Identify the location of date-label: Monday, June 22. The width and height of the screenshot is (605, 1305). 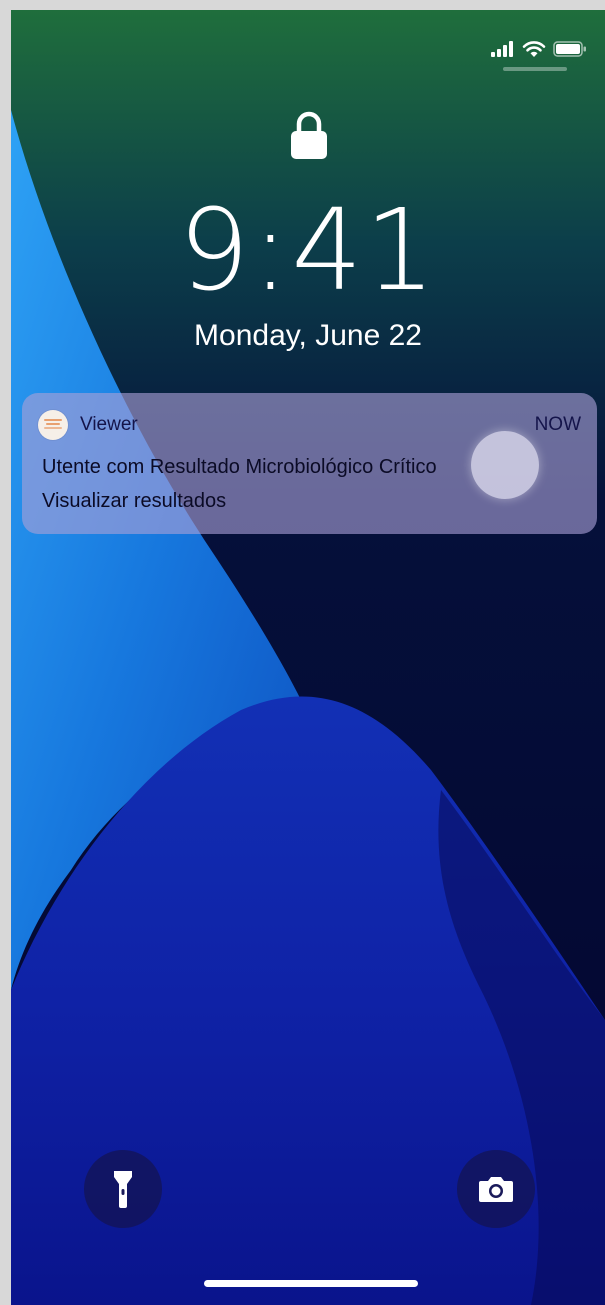
(308, 335).